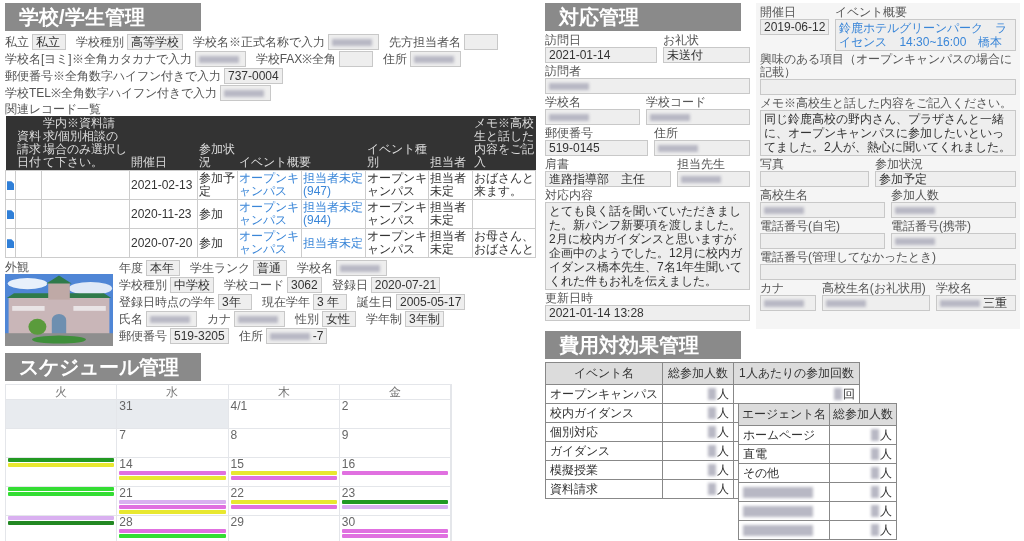  I want to click on event-link: 担当者未定(944), so click(333, 214).